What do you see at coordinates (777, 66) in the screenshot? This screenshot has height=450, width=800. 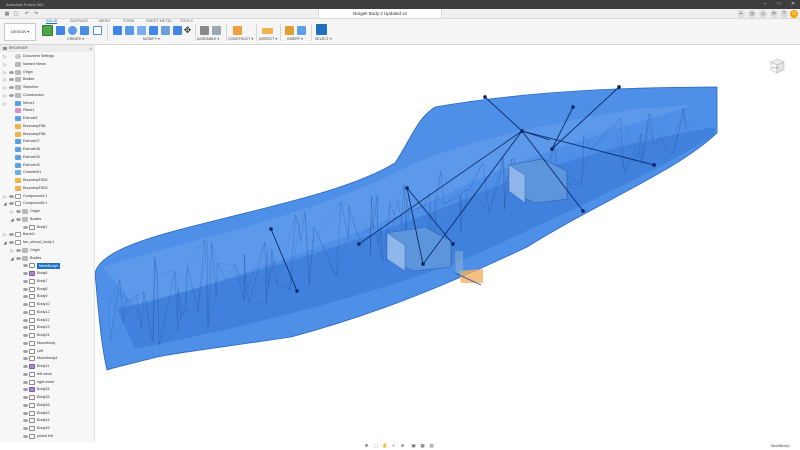 I see `view-cube: FRONT` at bounding box center [777, 66].